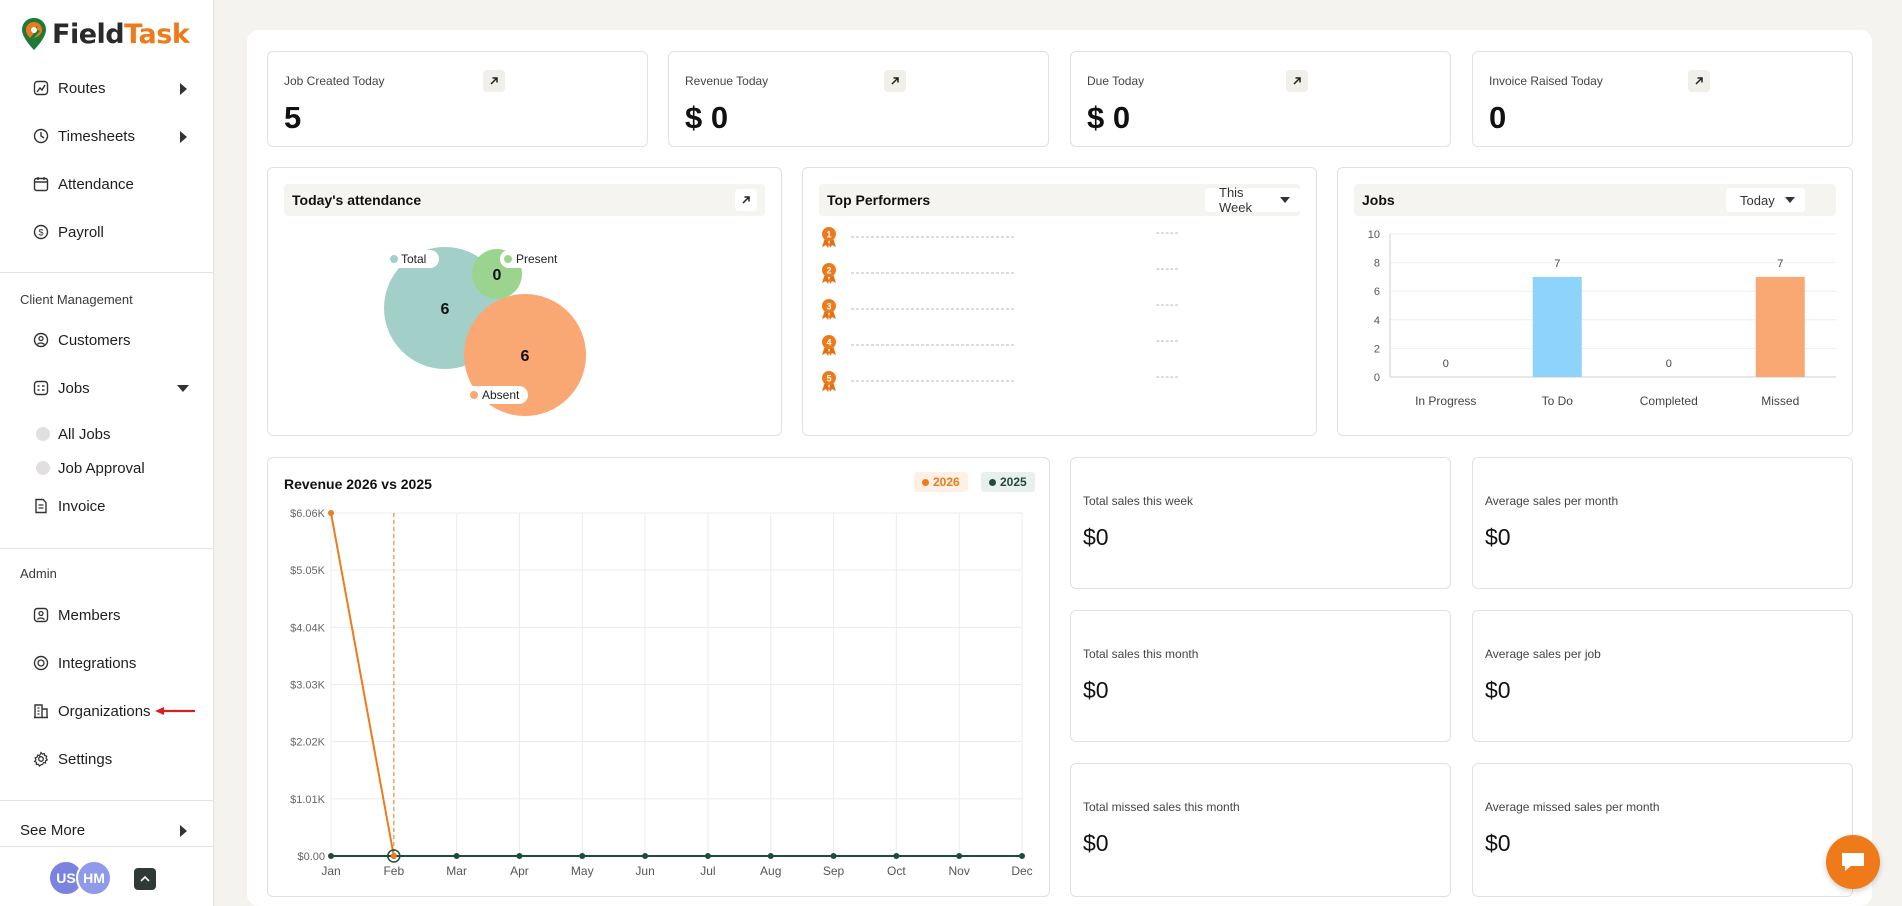  I want to click on arrow-up-right-icon, so click(1297, 81).